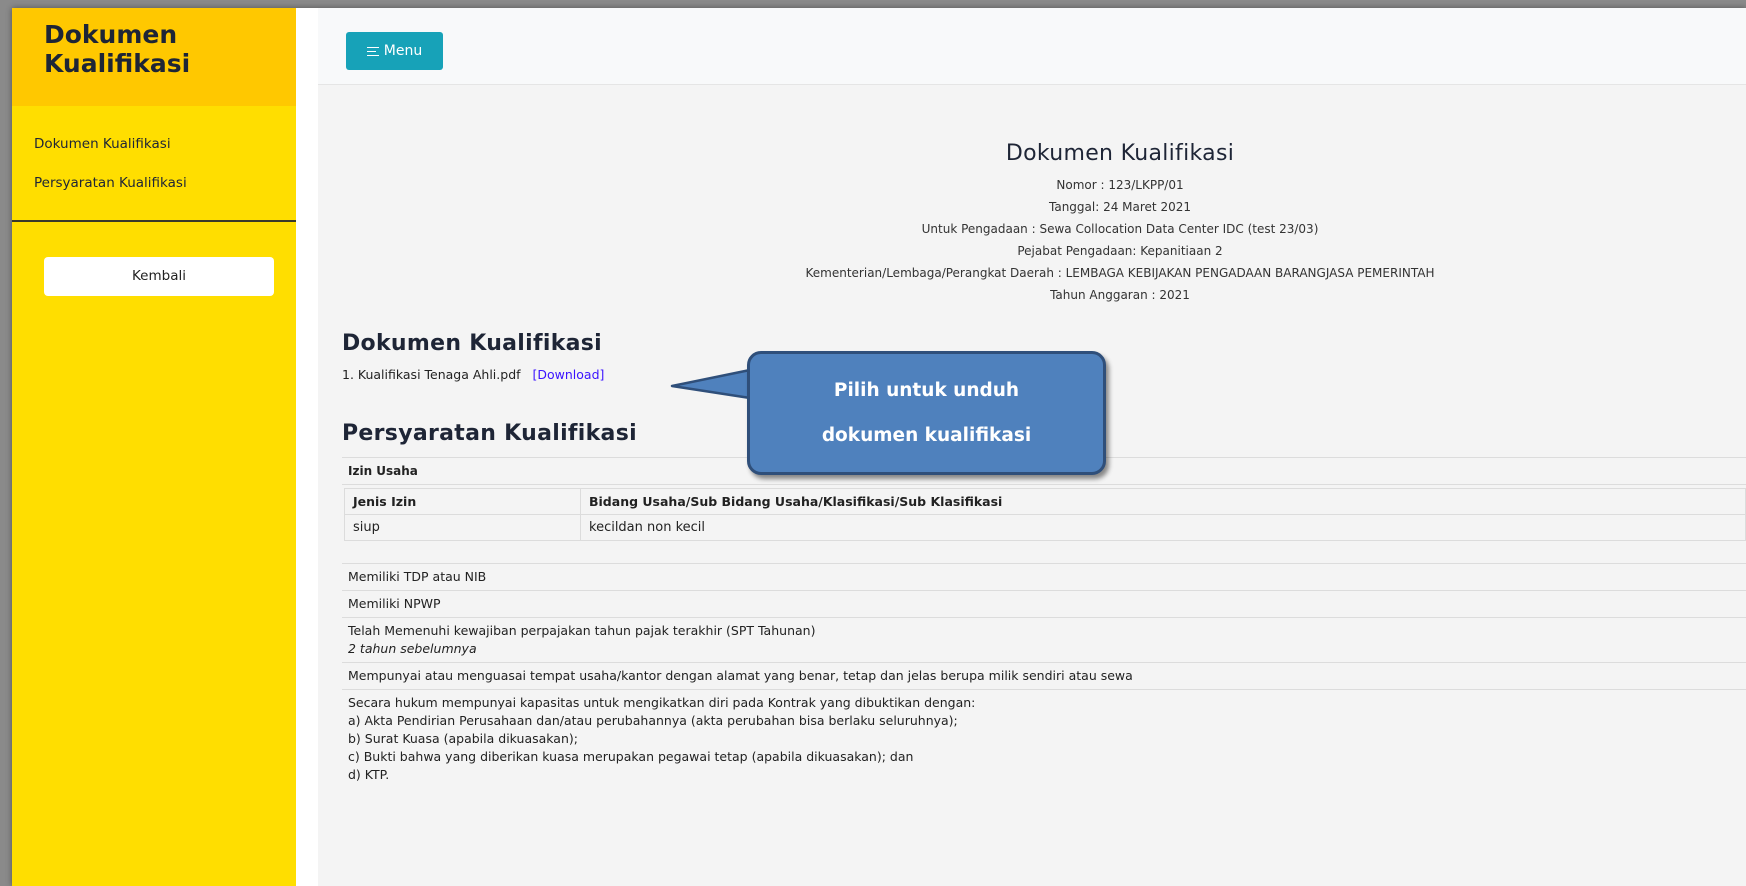 The width and height of the screenshot is (1746, 886). What do you see at coordinates (154, 155) in the screenshot?
I see `sidebar-item-dokumen-kualifikasi: Dokumen Kualifikasi` at bounding box center [154, 155].